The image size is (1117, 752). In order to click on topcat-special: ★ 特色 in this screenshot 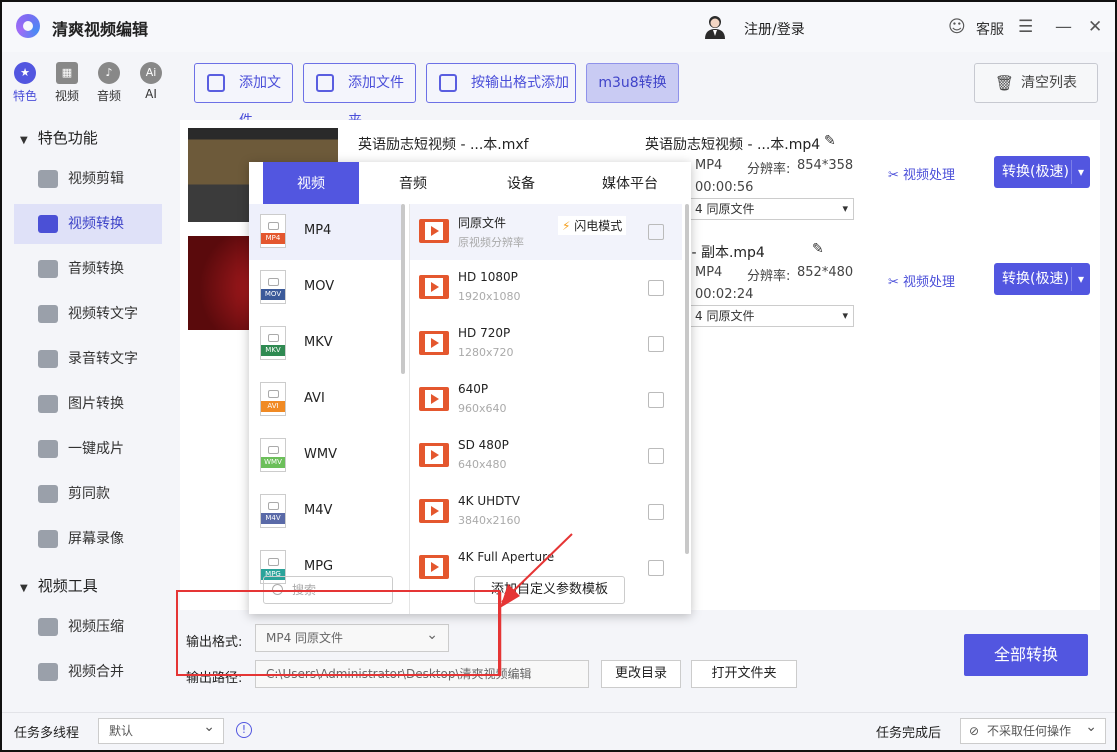, I will do `click(25, 83)`.